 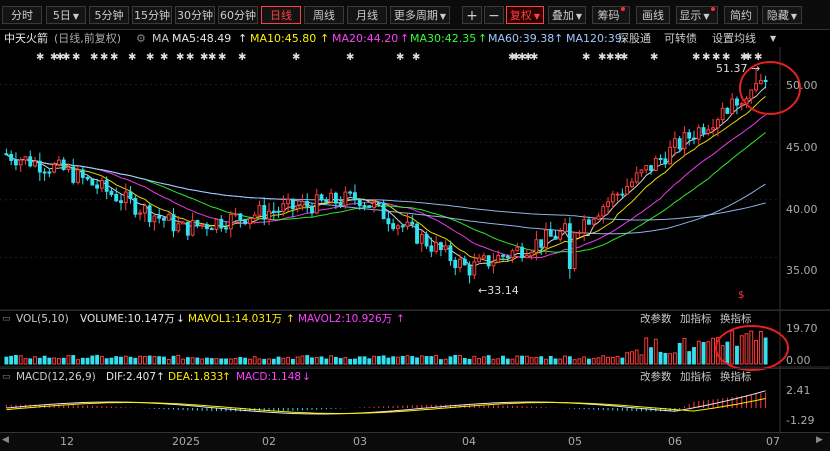 What do you see at coordinates (67, 441) in the screenshot?
I see `x-tick-label: 12` at bounding box center [67, 441].